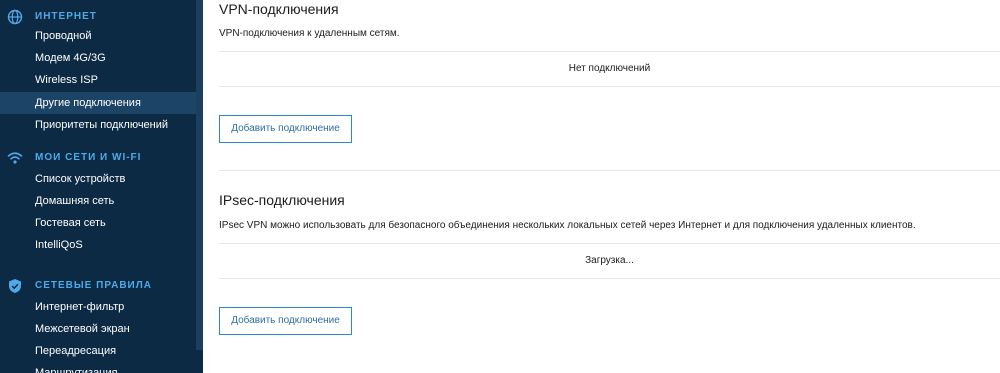 This screenshot has height=373, width=1000. What do you see at coordinates (285, 129) in the screenshot?
I see `vpn-add-connection-button: Добавить подключение` at bounding box center [285, 129].